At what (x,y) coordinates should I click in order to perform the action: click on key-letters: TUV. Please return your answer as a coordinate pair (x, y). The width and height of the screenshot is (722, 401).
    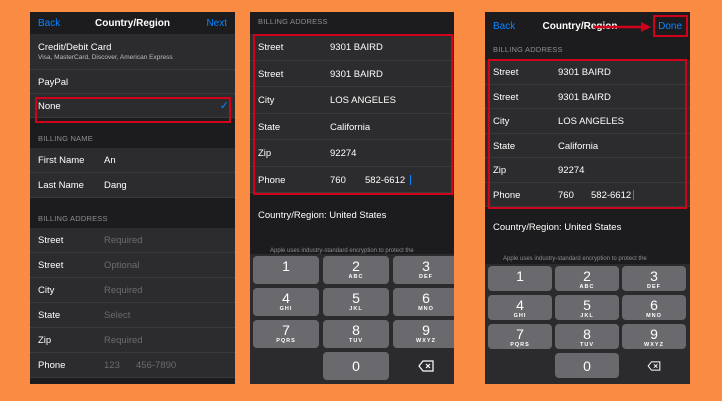
    Looking at the image, I should click on (587, 345).